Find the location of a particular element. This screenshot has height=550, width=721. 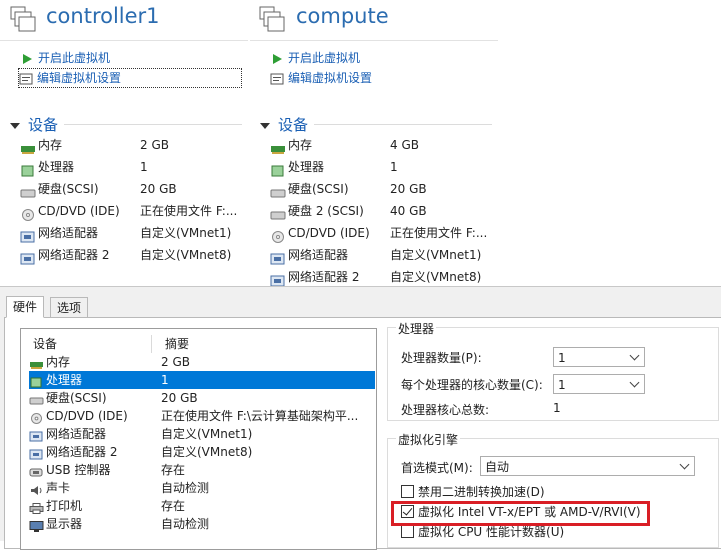

device-value: 20 GB is located at coordinates (408, 189).